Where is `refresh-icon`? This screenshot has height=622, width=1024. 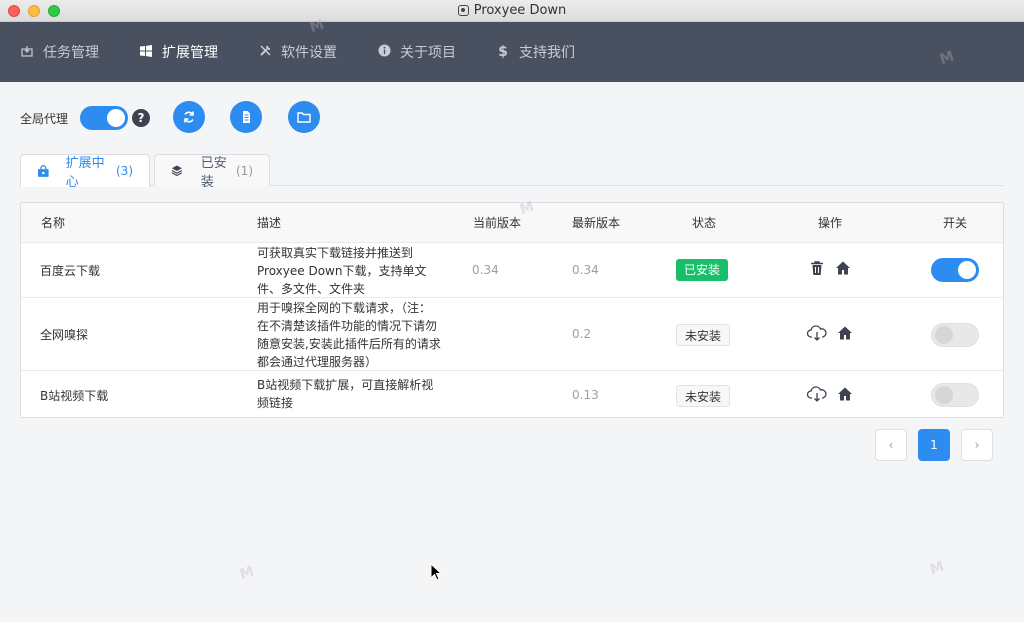 refresh-icon is located at coordinates (189, 117).